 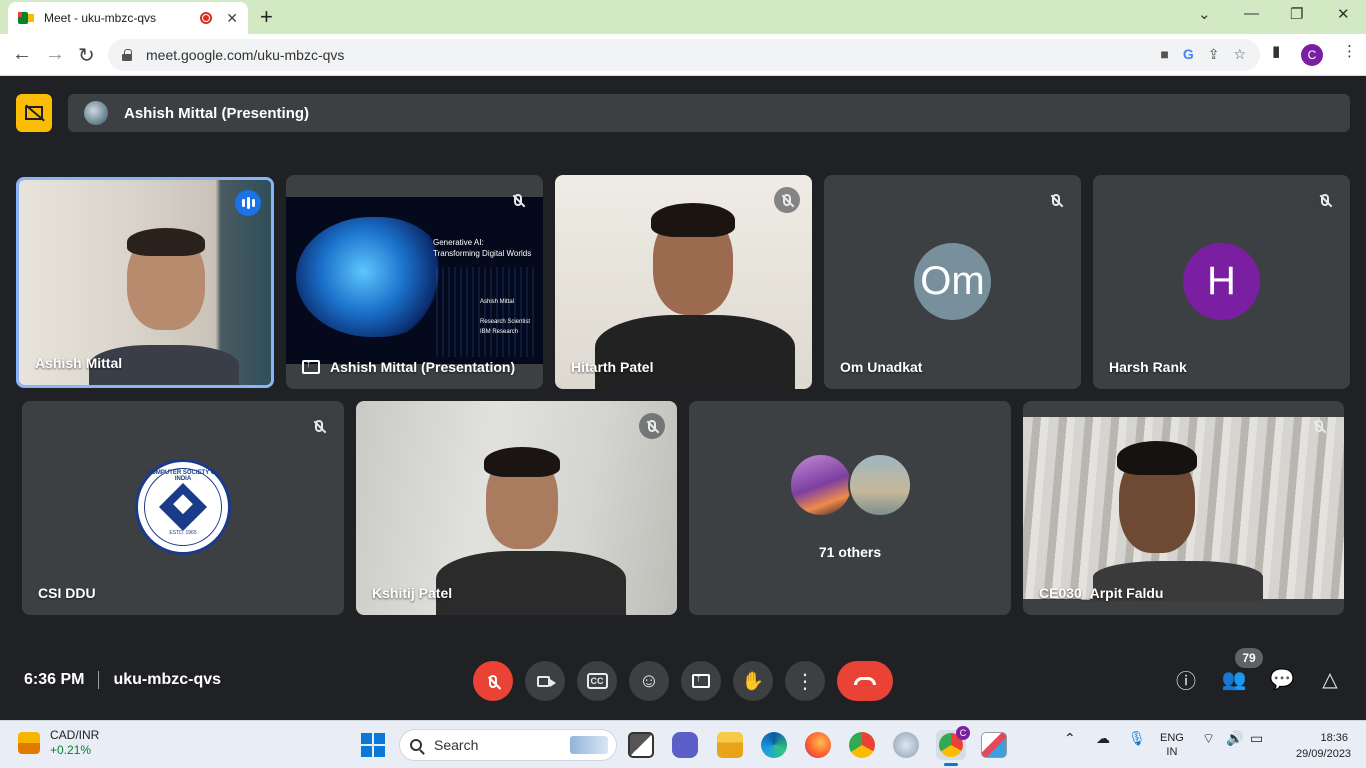 What do you see at coordinates (1312, 55) in the screenshot?
I see `profile-avatar: C` at bounding box center [1312, 55].